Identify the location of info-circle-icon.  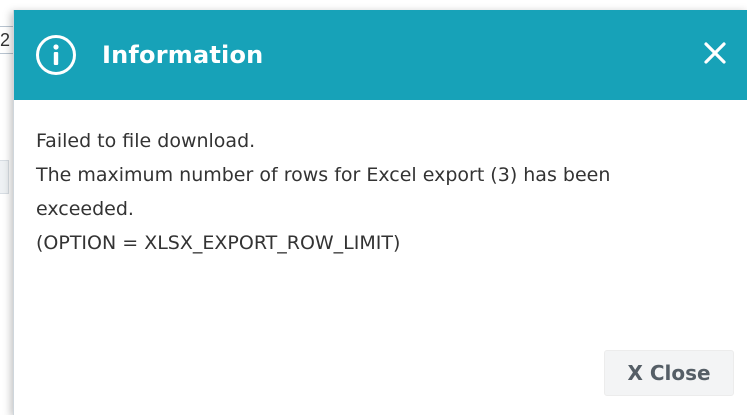
(56, 55).